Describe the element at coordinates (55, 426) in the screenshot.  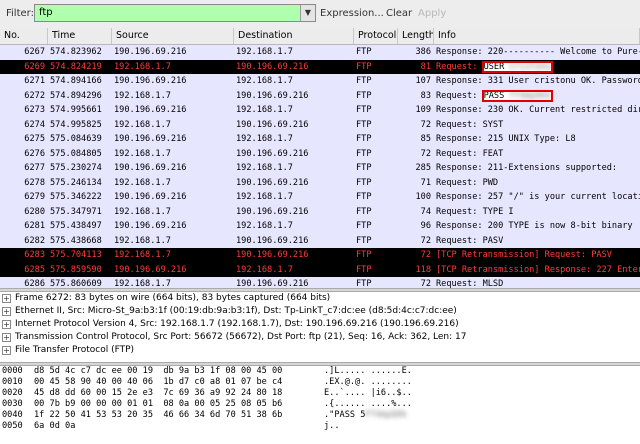
I see `hex-bytes: 6a 0d 0a` at that location.